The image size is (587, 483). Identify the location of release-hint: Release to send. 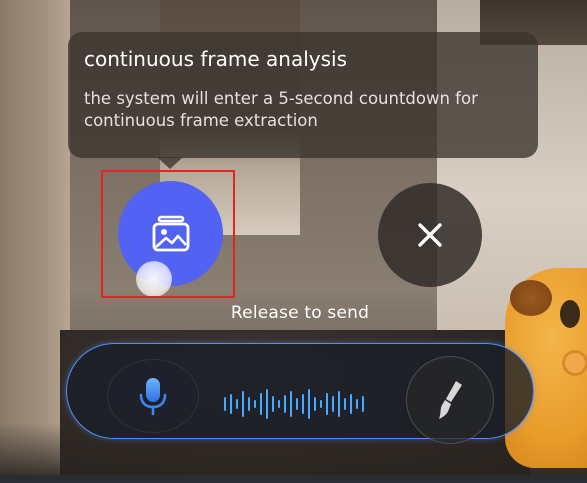
(300, 313).